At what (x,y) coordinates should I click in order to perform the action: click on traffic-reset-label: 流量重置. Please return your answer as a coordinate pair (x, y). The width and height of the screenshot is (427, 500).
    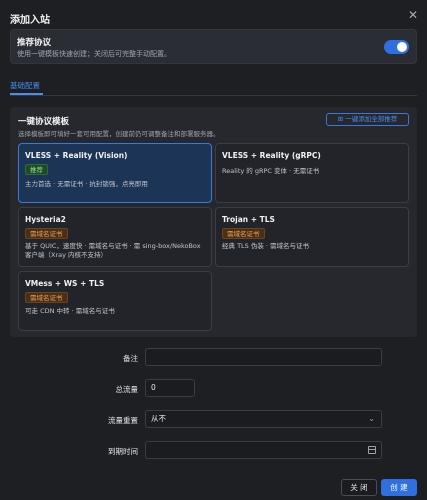
    Looking at the image, I should click on (123, 420).